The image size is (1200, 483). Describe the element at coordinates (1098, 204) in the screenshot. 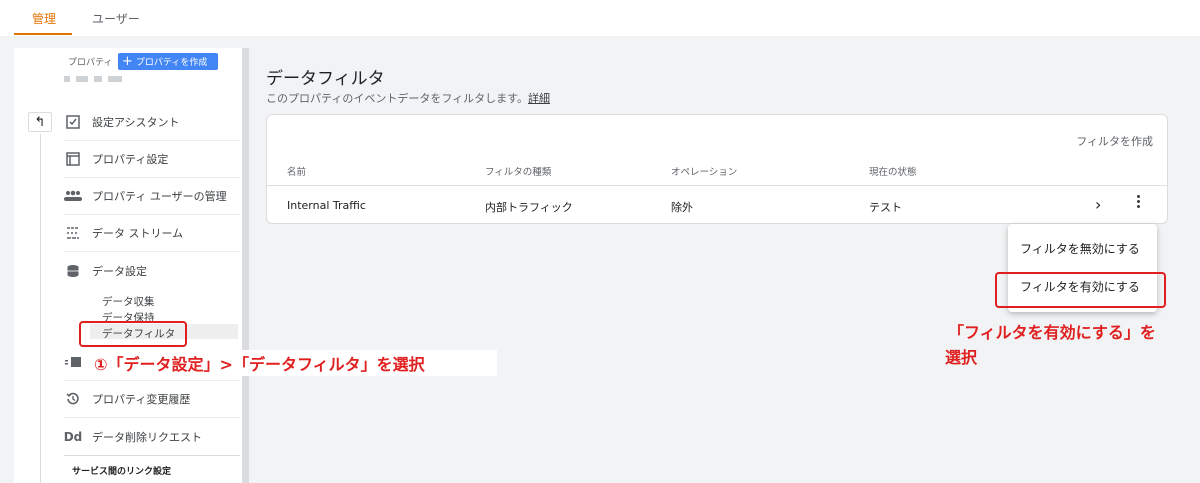

I see `chevron-right-icon: ›` at that location.